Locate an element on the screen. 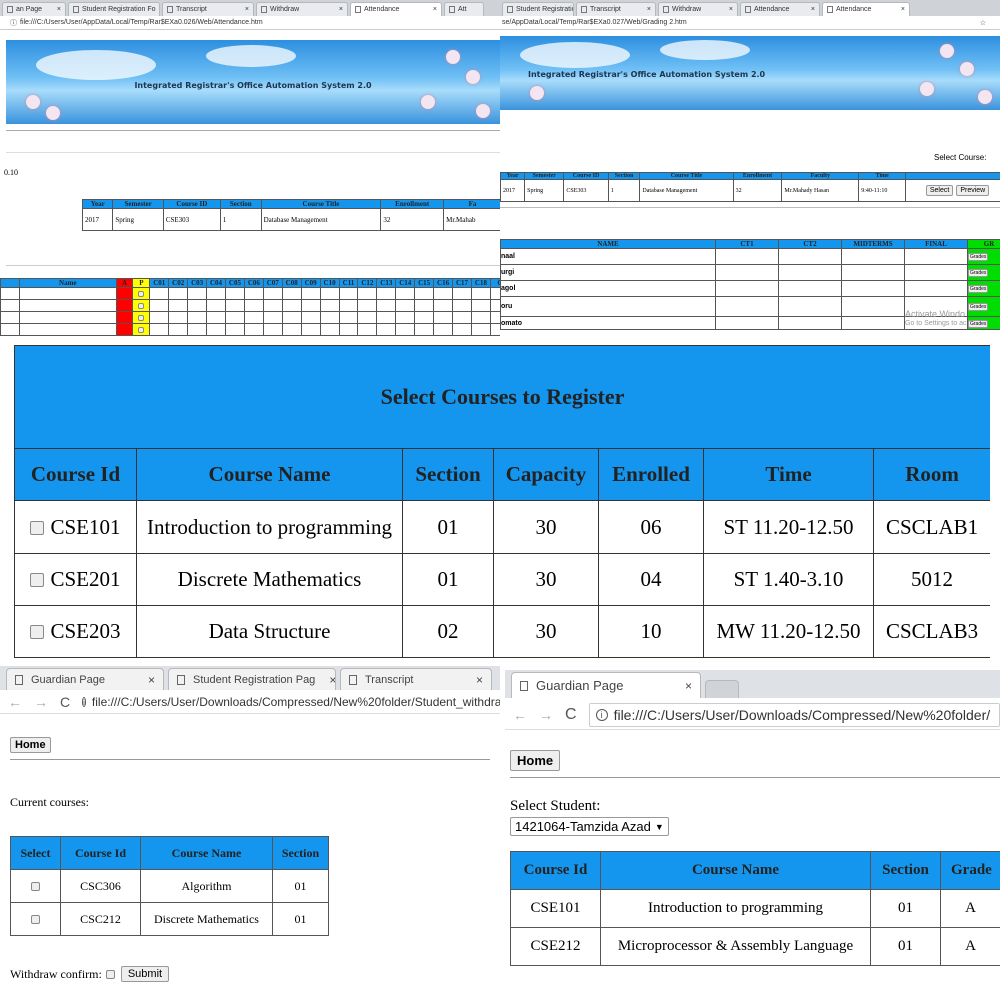 This screenshot has height=1000, width=1000. browser-tab: Att is located at coordinates (464, 9).